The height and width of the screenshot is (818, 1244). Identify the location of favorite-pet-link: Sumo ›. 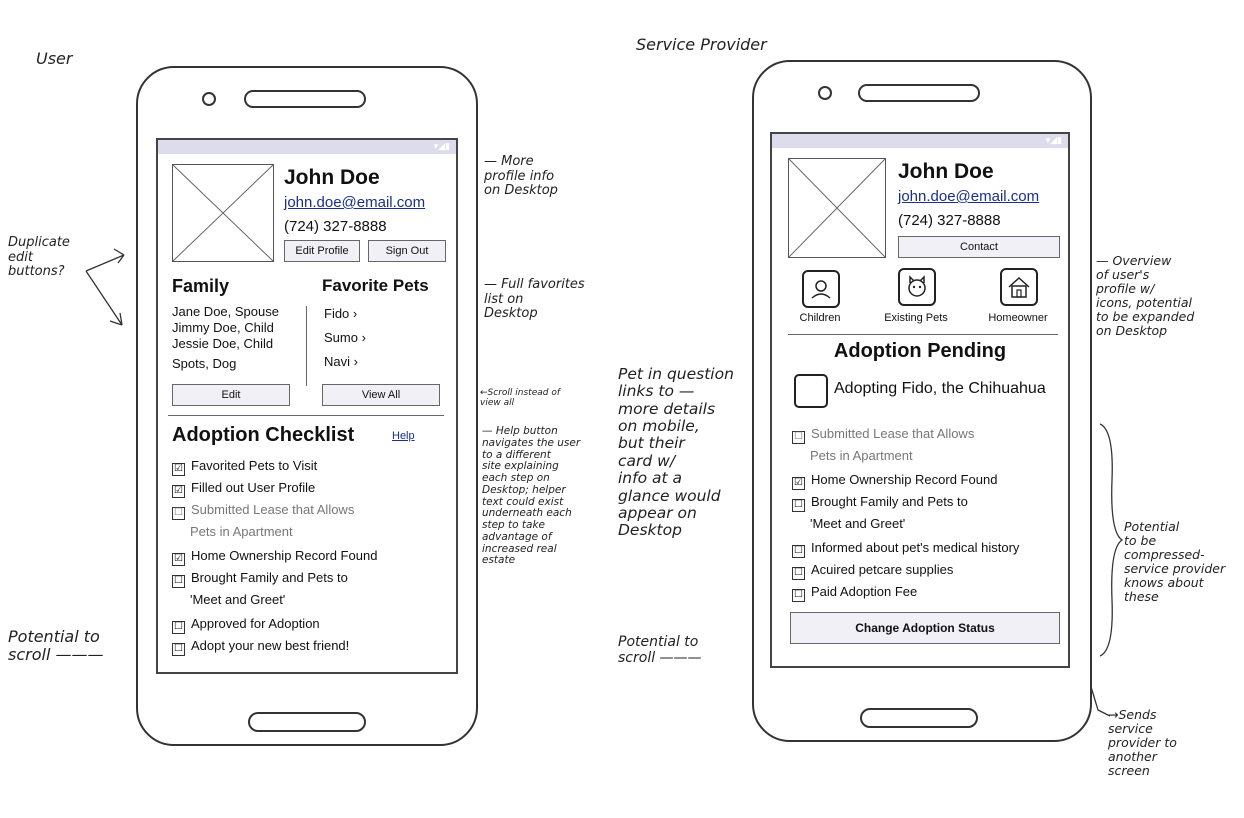
(345, 337).